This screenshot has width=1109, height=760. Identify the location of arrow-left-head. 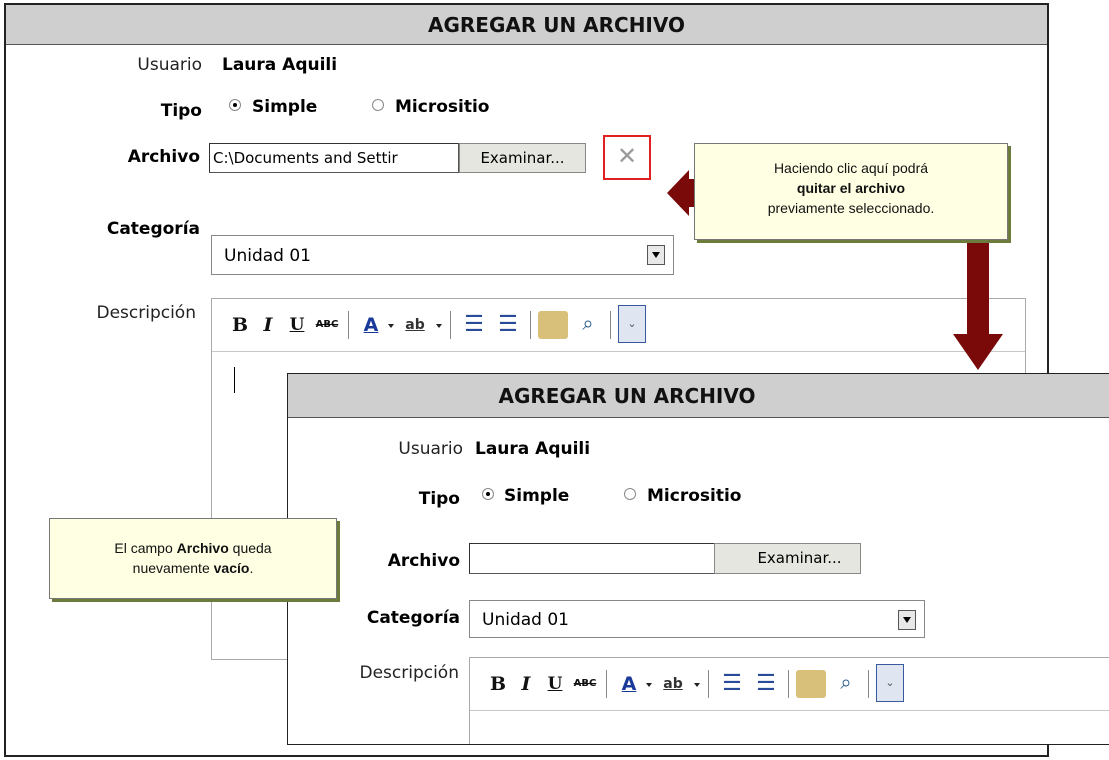
(678, 193).